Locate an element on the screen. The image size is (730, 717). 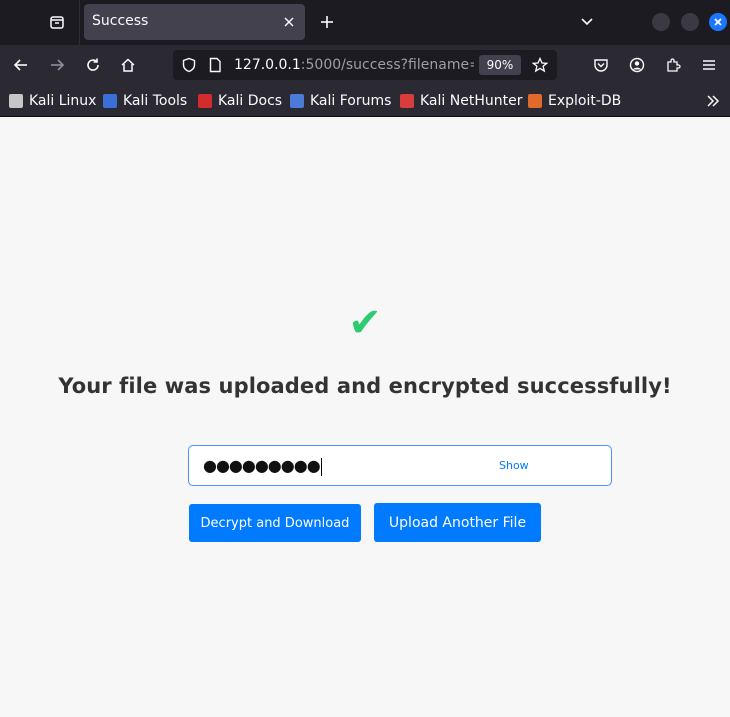
chevron-down-icon is located at coordinates (587, 22).